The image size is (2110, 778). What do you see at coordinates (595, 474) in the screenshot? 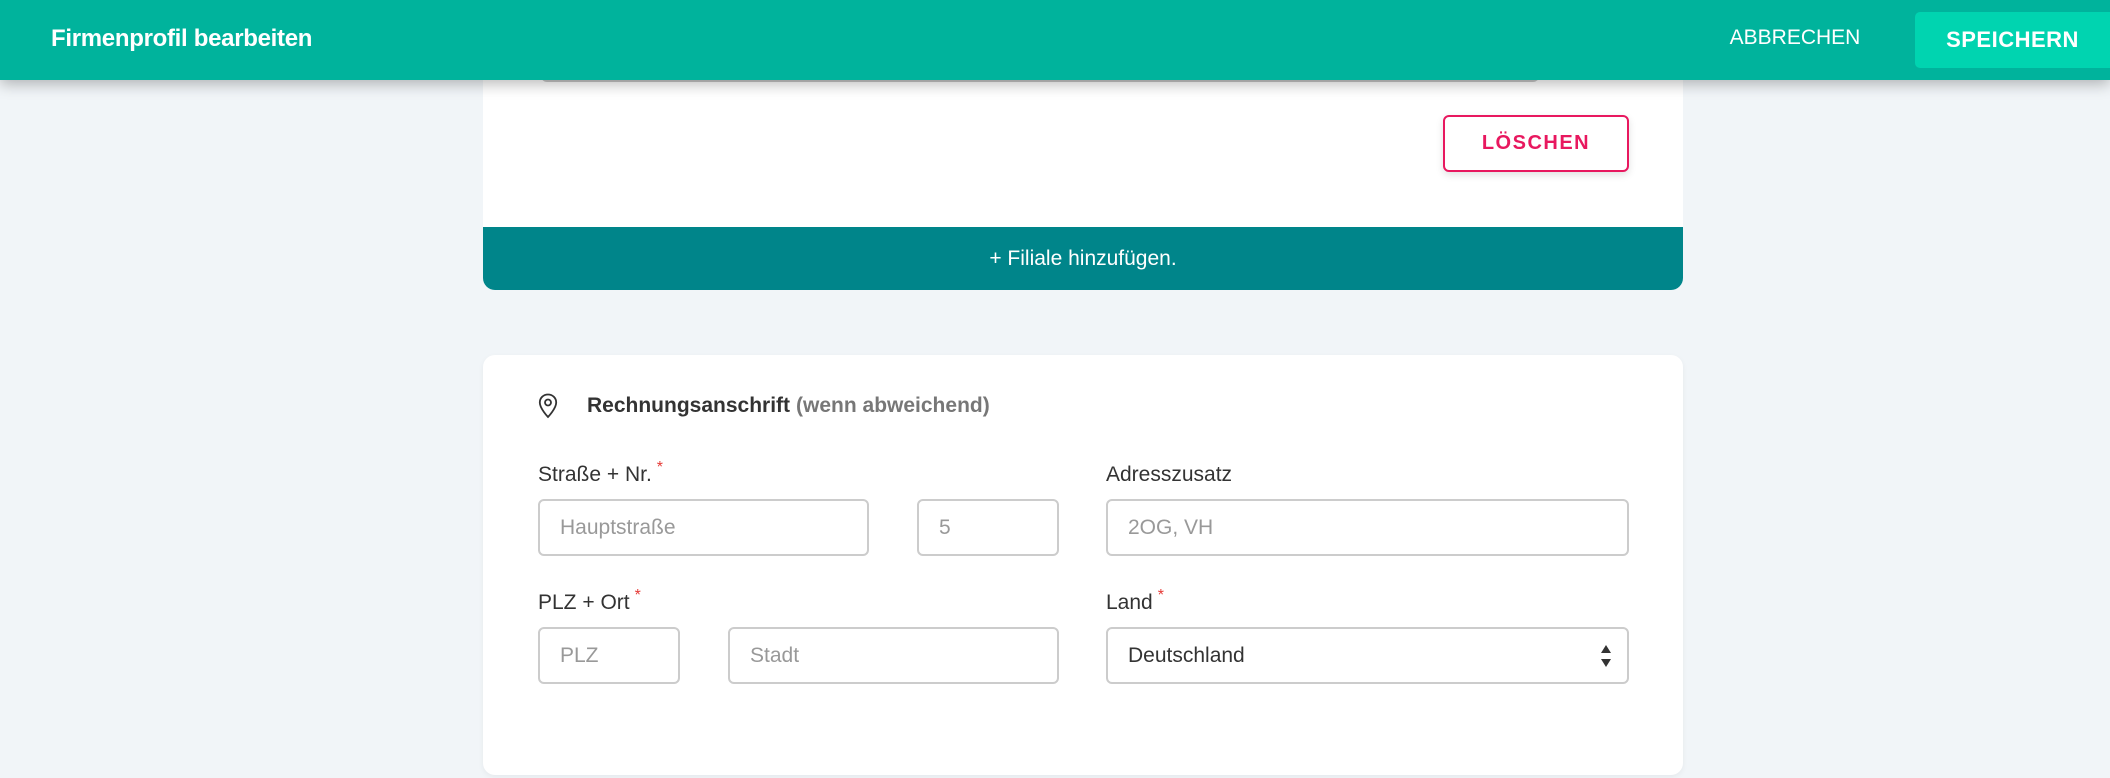
I see `street-label-text: Straße + Nr.` at bounding box center [595, 474].